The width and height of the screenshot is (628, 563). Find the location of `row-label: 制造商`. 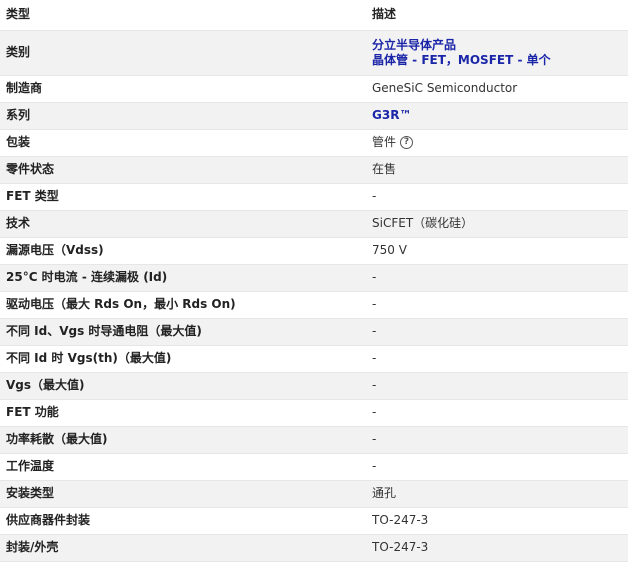

row-label: 制造商 is located at coordinates (183, 89).